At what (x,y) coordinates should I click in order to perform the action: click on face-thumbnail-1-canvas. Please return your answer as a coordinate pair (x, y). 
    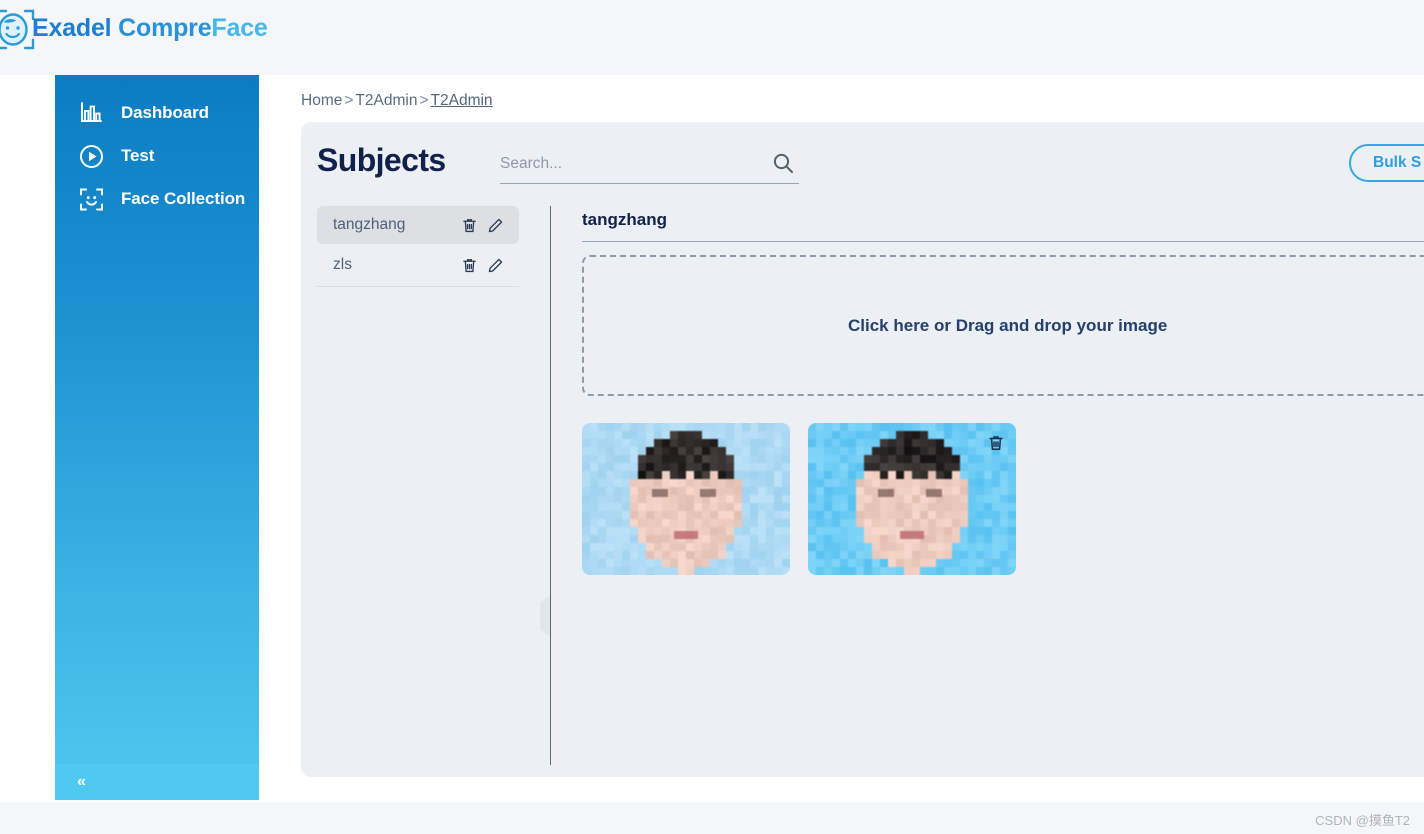
    Looking at the image, I should click on (686, 499).